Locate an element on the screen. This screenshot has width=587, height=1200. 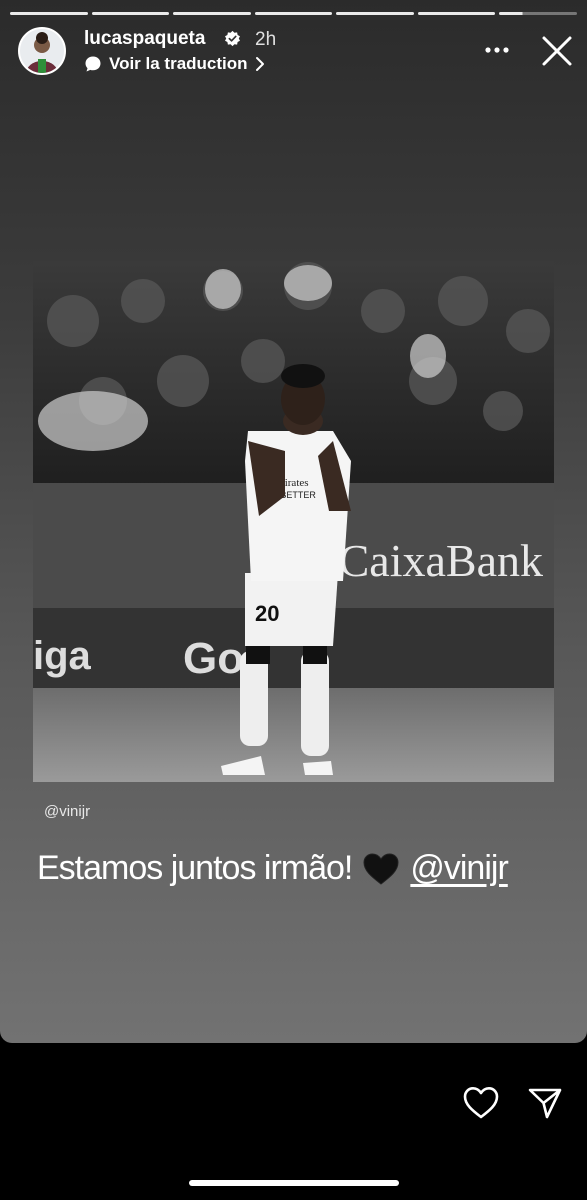
more-options-icon is located at coordinates (497, 50).